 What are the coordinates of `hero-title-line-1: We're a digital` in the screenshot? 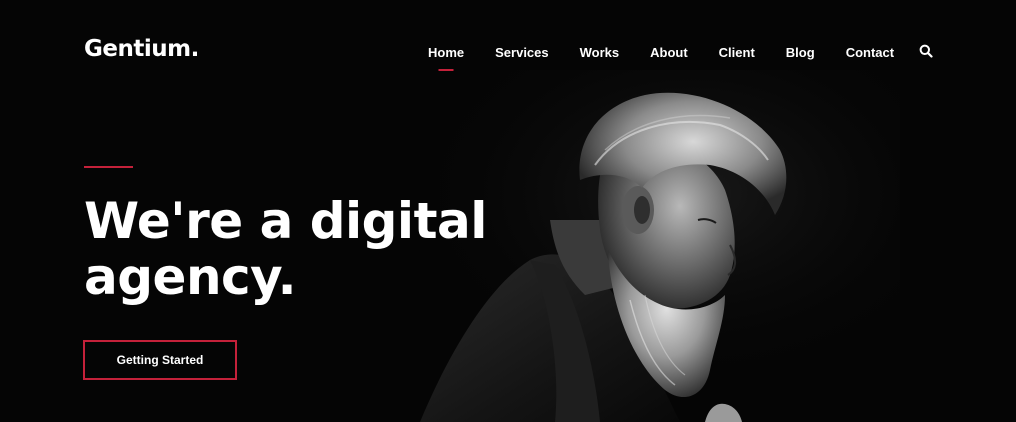 It's located at (285, 221).